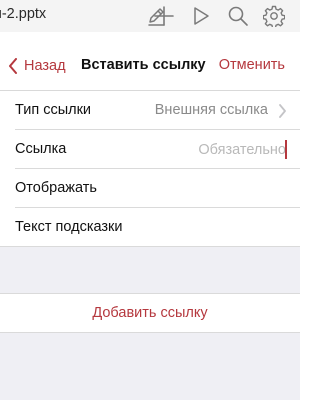 This screenshot has height=400, width=320. Describe the element at coordinates (286, 149) in the screenshot. I see `text-cursor` at that location.